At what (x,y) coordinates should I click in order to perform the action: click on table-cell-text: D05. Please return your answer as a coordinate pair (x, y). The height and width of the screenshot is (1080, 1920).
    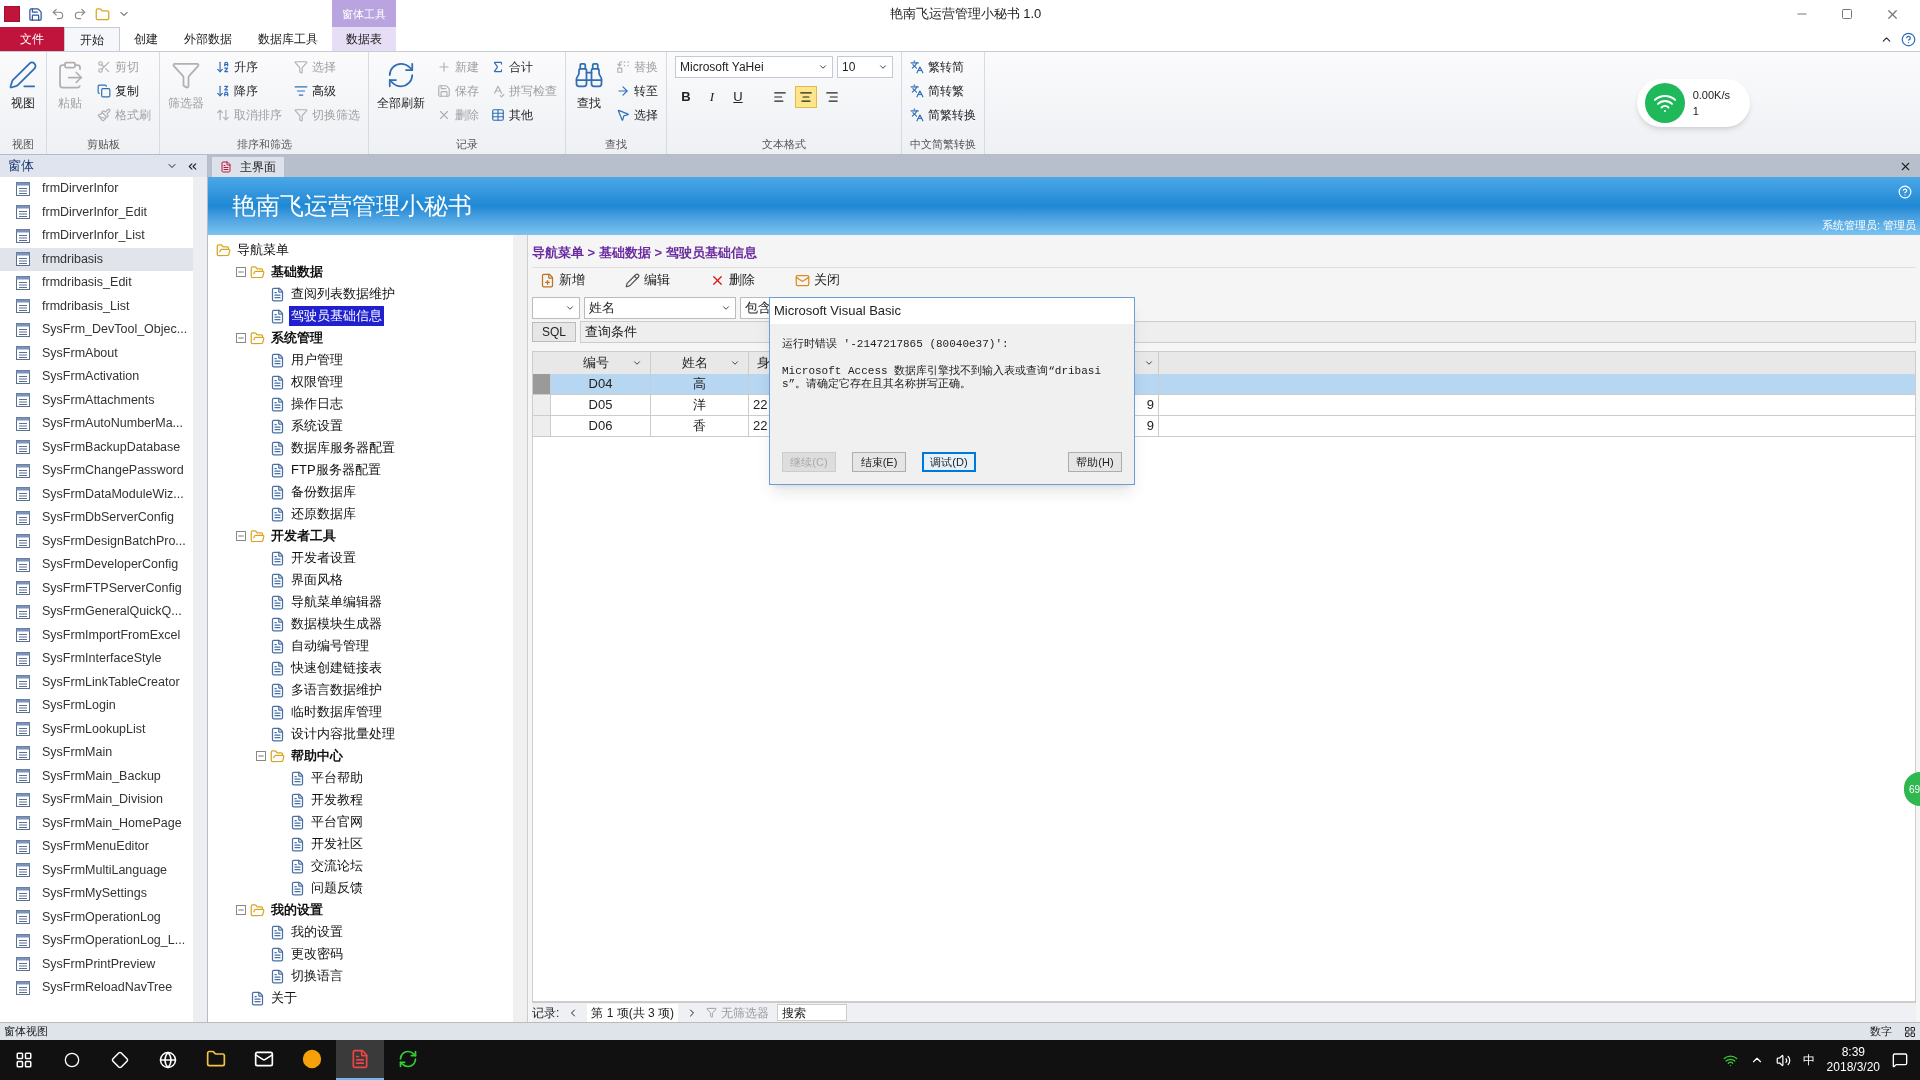
    Looking at the image, I should click on (600, 404).